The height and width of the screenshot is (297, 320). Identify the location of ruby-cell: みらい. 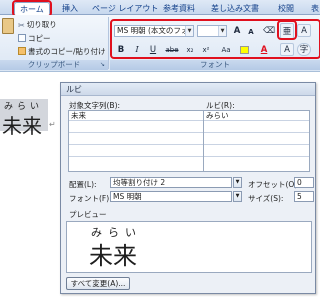
(256, 116).